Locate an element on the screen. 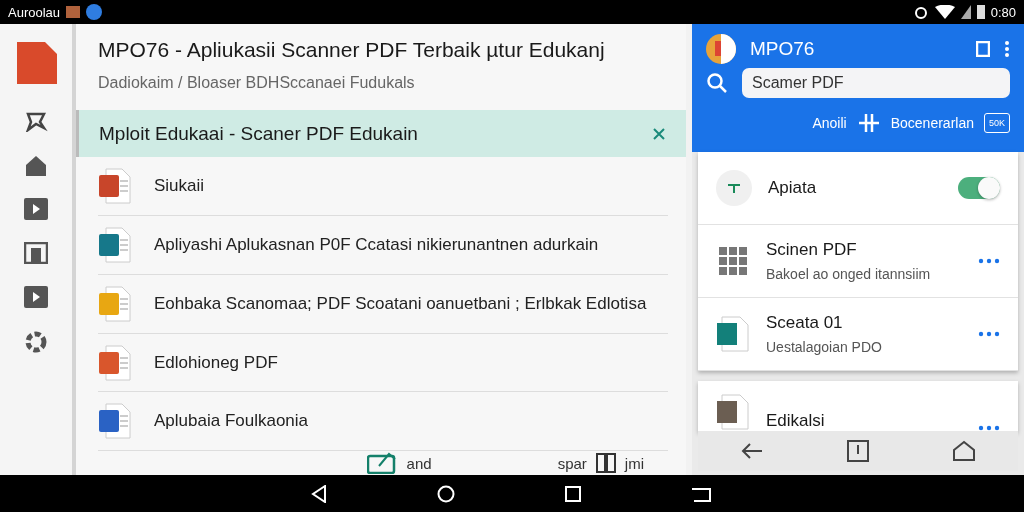 The width and height of the screenshot is (1024, 512). back-arrow-icon is located at coordinates (751, 451).